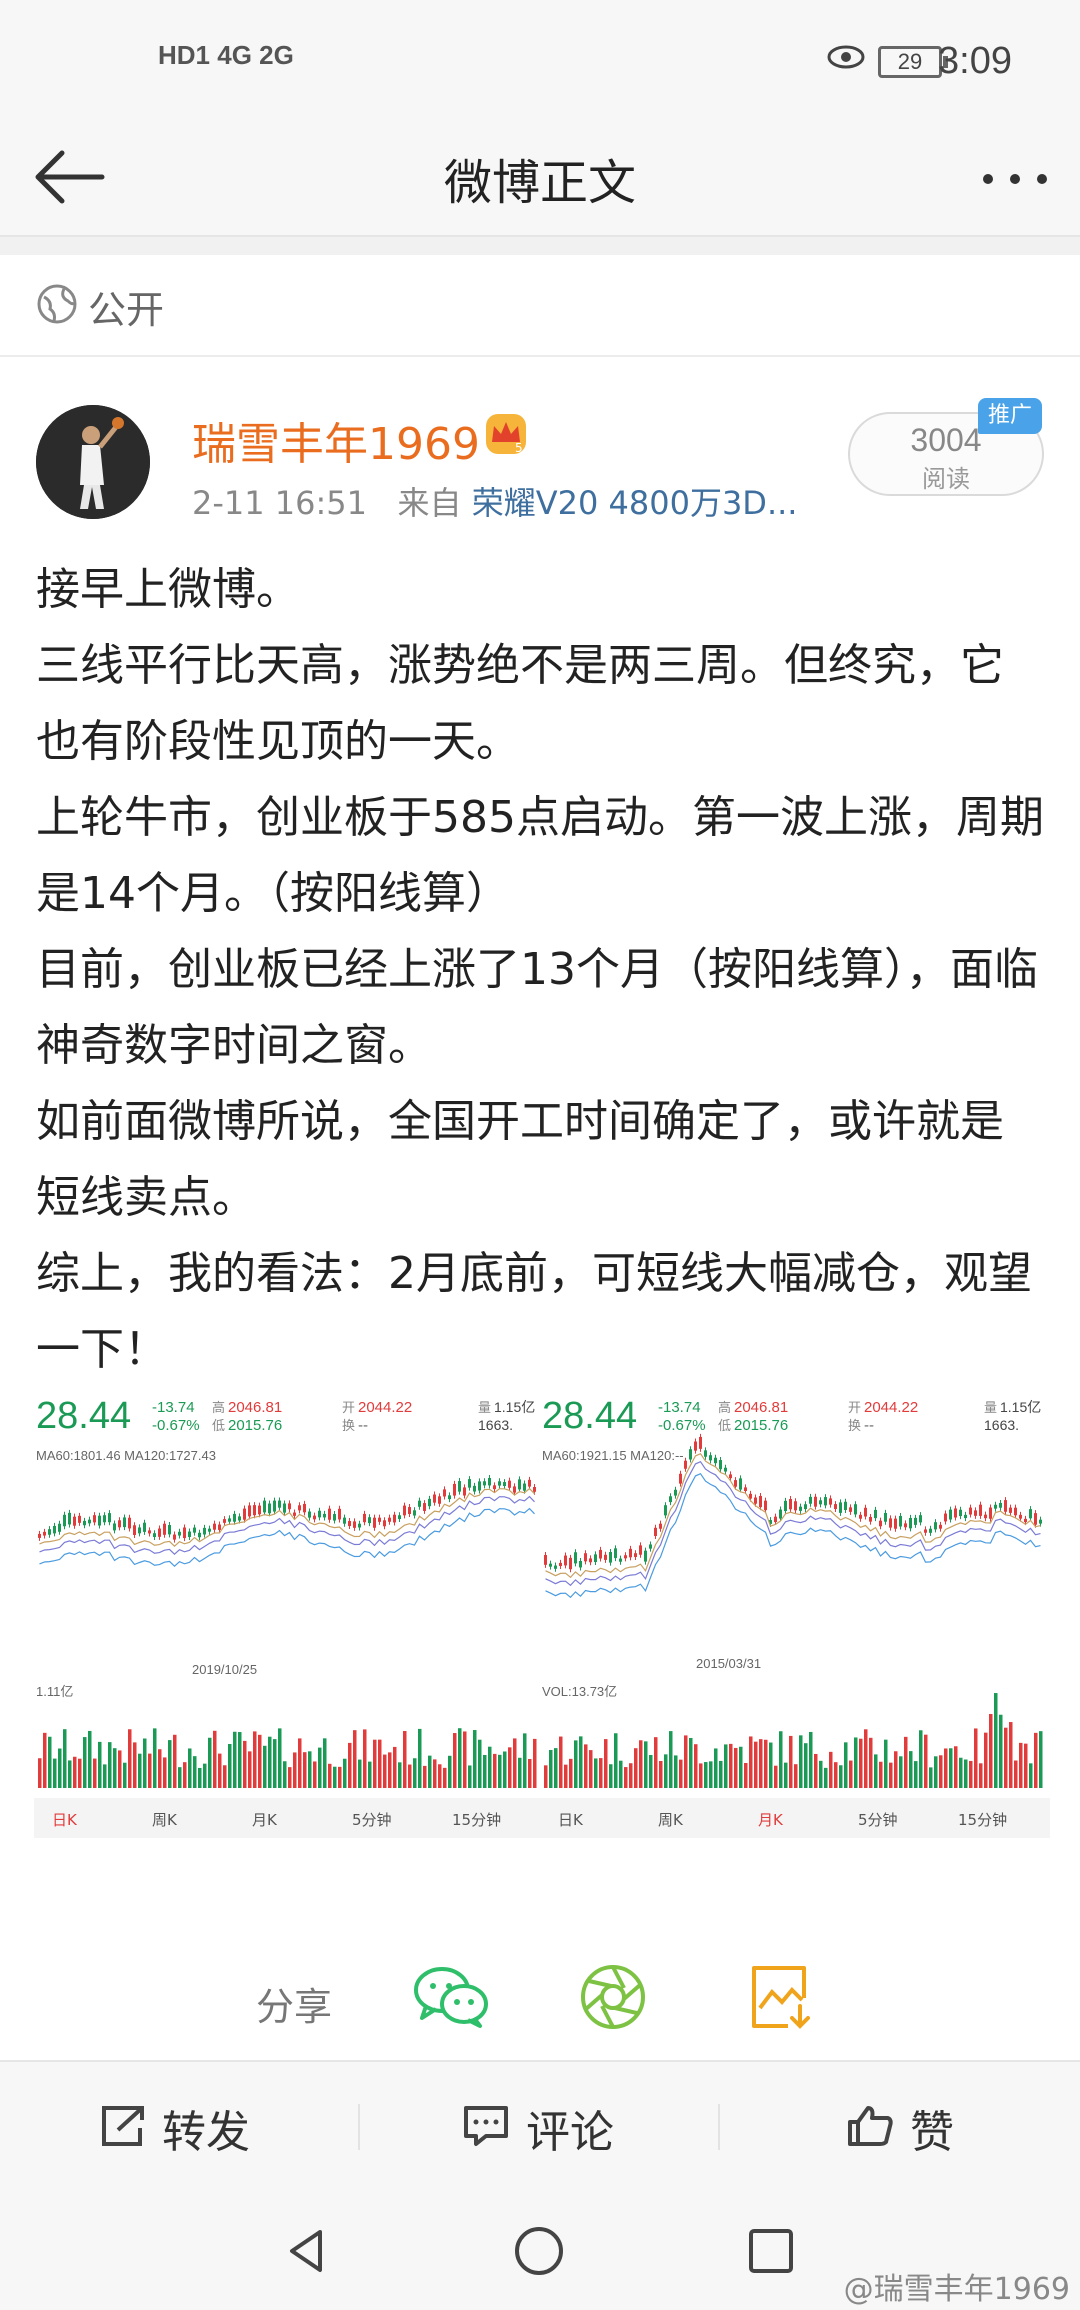  What do you see at coordinates (57, 304) in the screenshot?
I see `globe-icon` at bounding box center [57, 304].